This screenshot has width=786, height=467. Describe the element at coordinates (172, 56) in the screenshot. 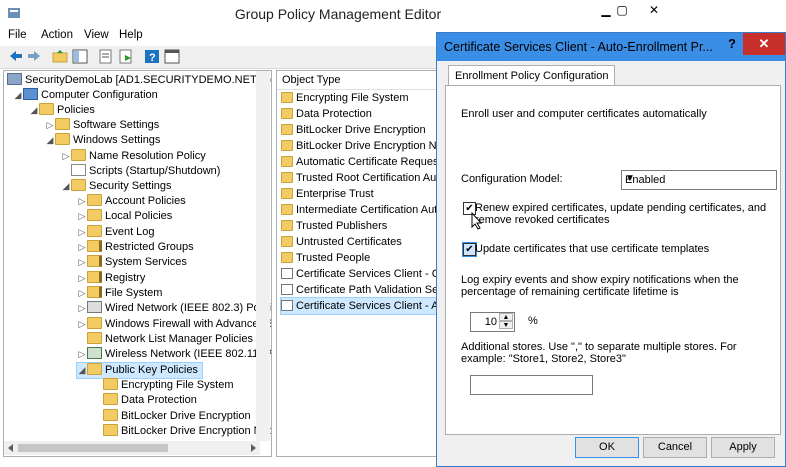

I see `view-icon` at that location.